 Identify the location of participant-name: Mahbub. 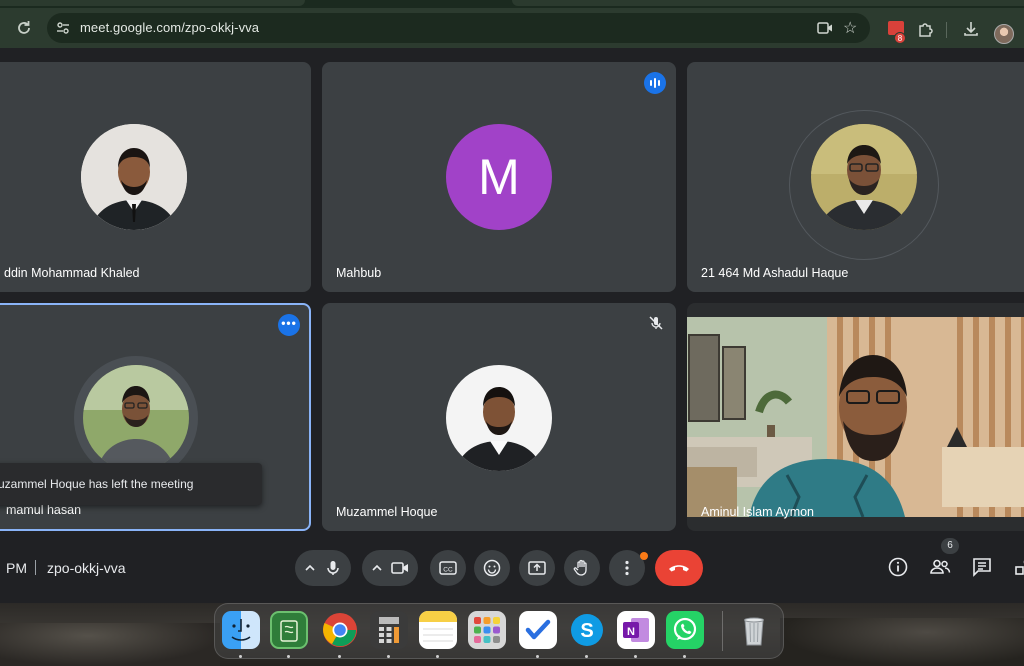
(359, 273).